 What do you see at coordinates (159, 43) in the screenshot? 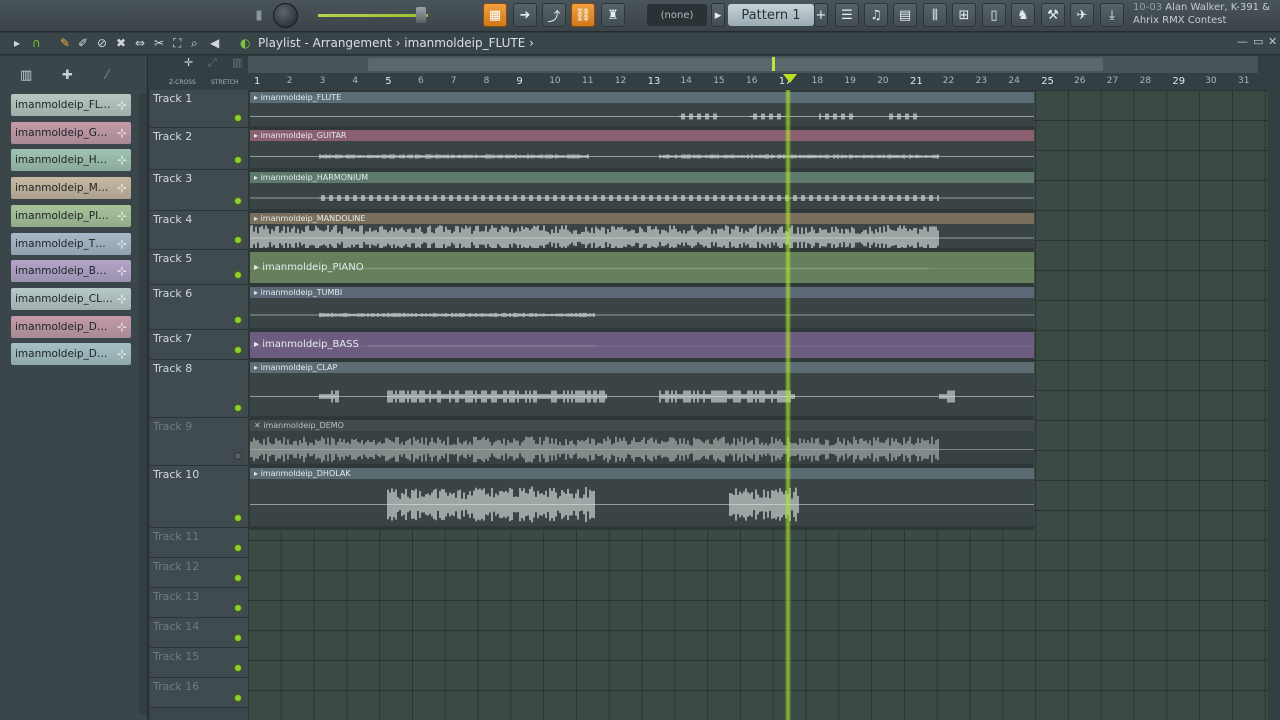
I see `slice-icon: ✂` at bounding box center [159, 43].